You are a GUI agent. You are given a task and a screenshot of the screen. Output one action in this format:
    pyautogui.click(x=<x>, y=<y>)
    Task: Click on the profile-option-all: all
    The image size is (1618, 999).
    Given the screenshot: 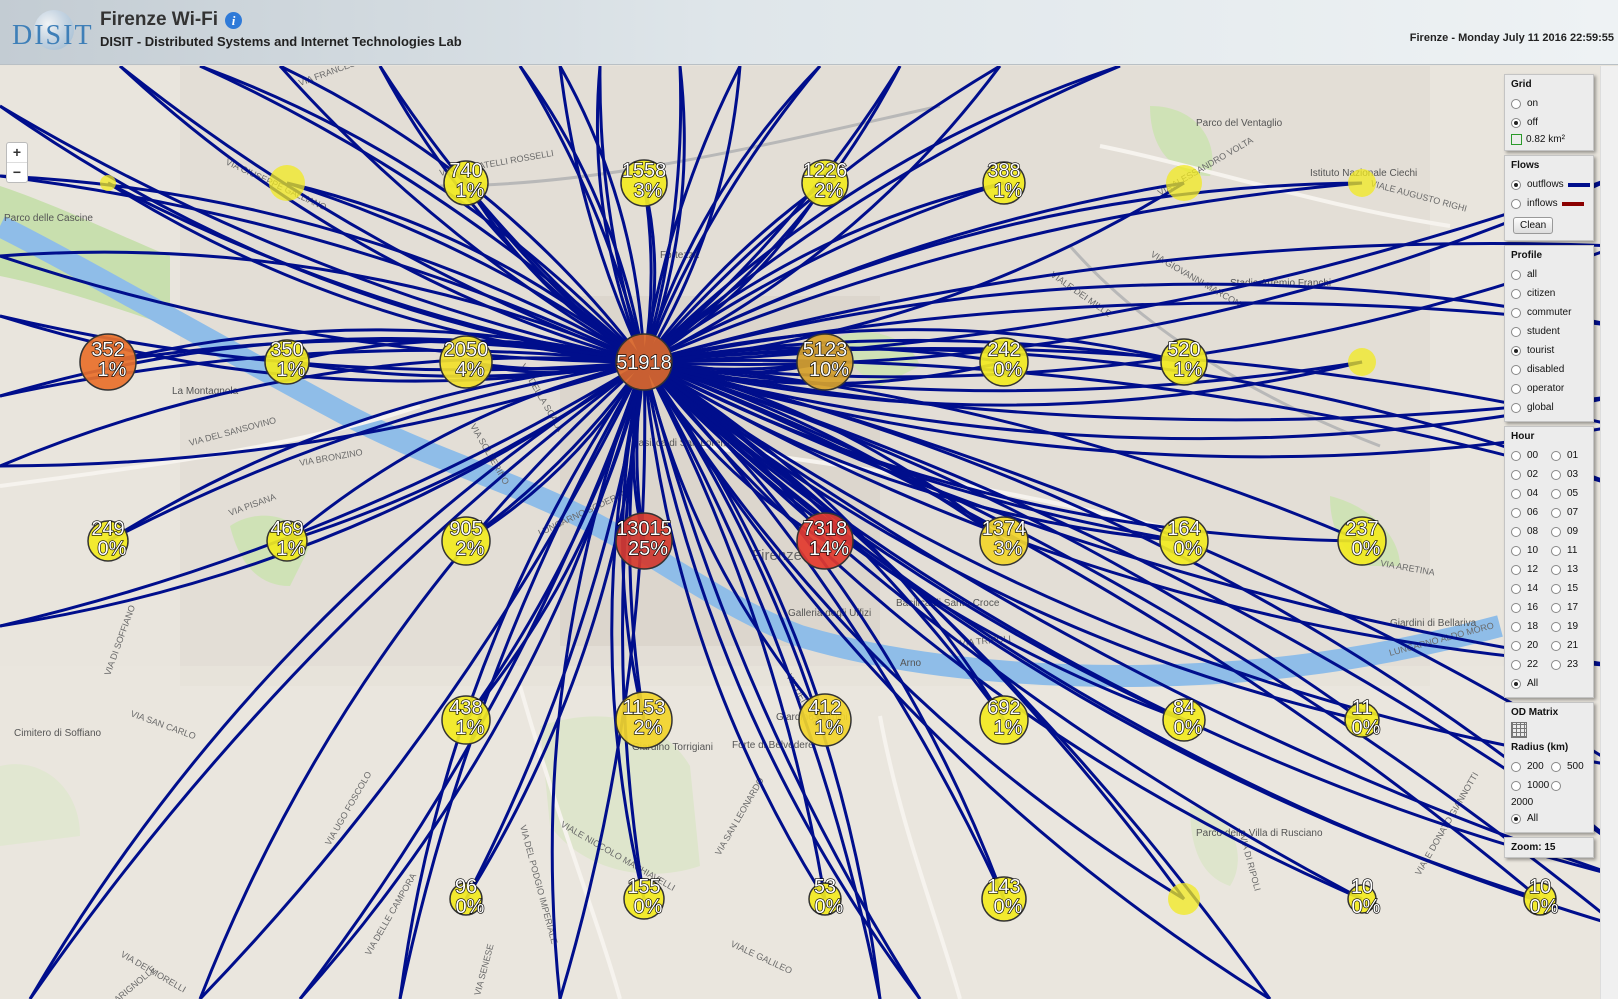 What is the action you would take?
    pyautogui.click(x=1552, y=274)
    